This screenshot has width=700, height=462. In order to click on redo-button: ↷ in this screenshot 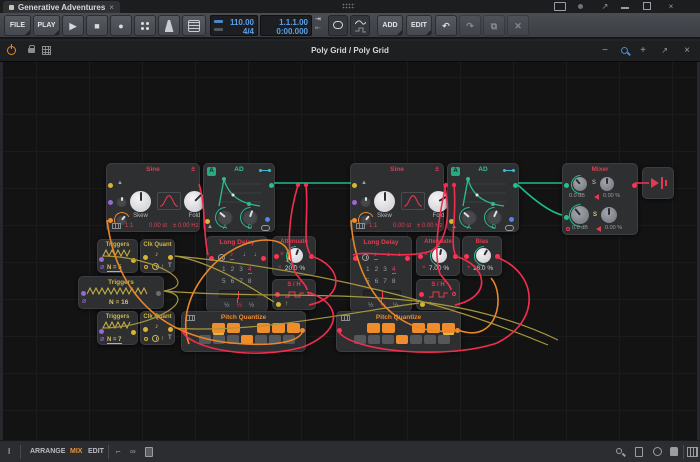, I will do `click(470, 25)`.